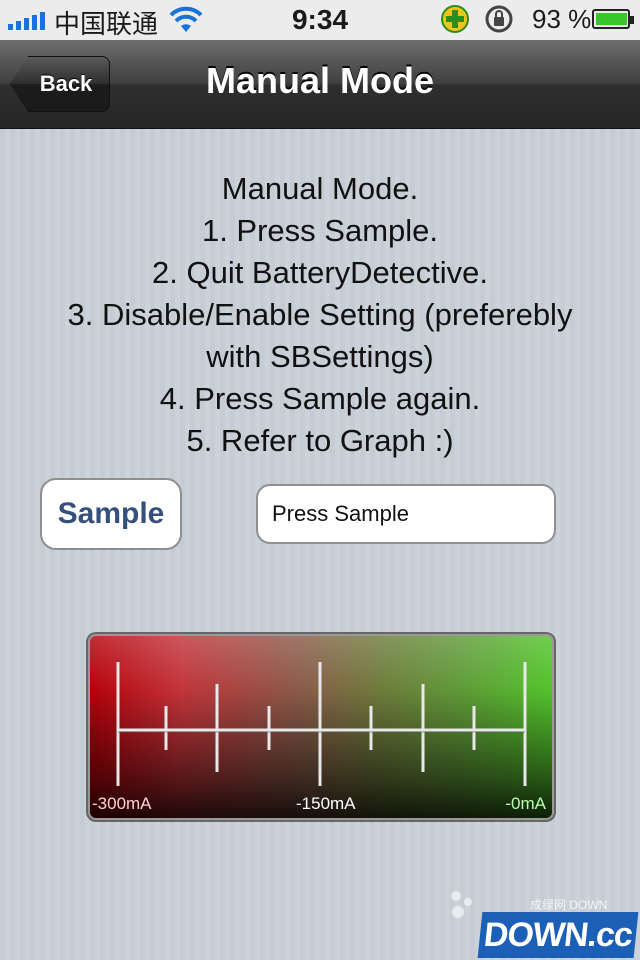 This screenshot has width=640, height=960. What do you see at coordinates (406, 514) in the screenshot?
I see `status-field: Press Sample` at bounding box center [406, 514].